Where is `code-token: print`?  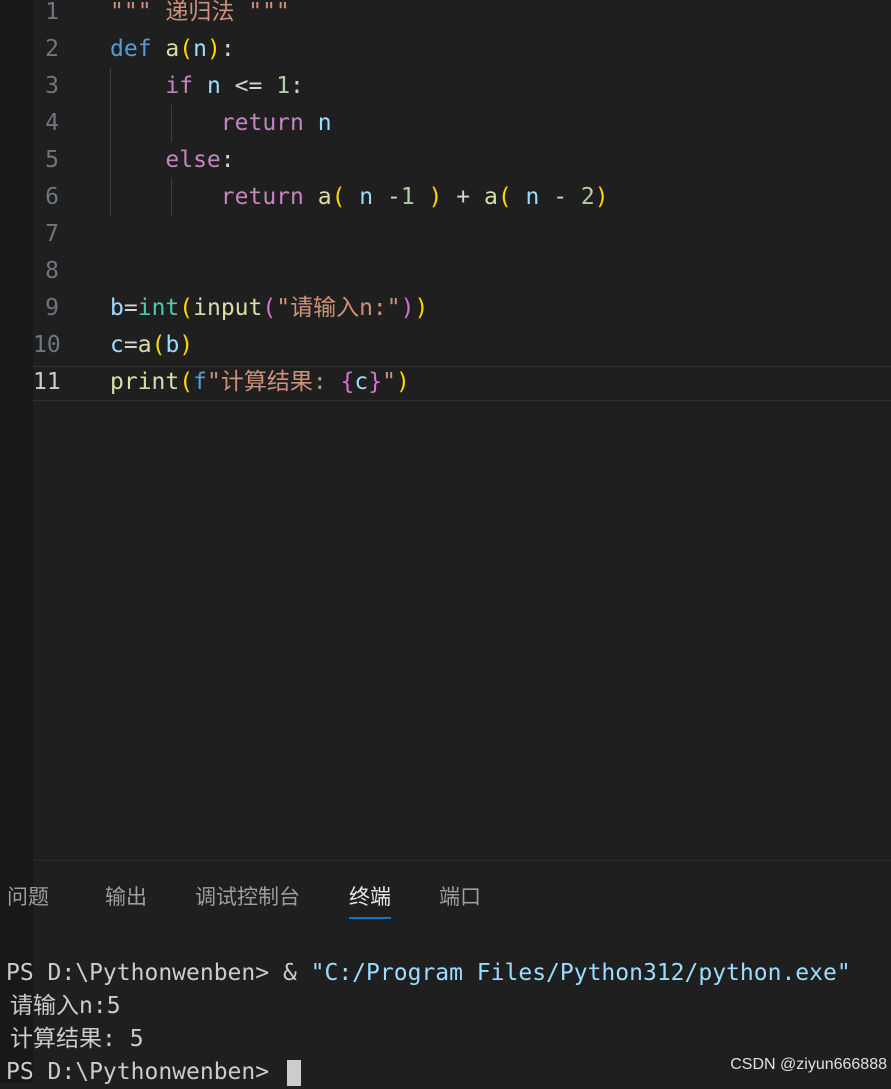
code-token: print is located at coordinates (145, 382).